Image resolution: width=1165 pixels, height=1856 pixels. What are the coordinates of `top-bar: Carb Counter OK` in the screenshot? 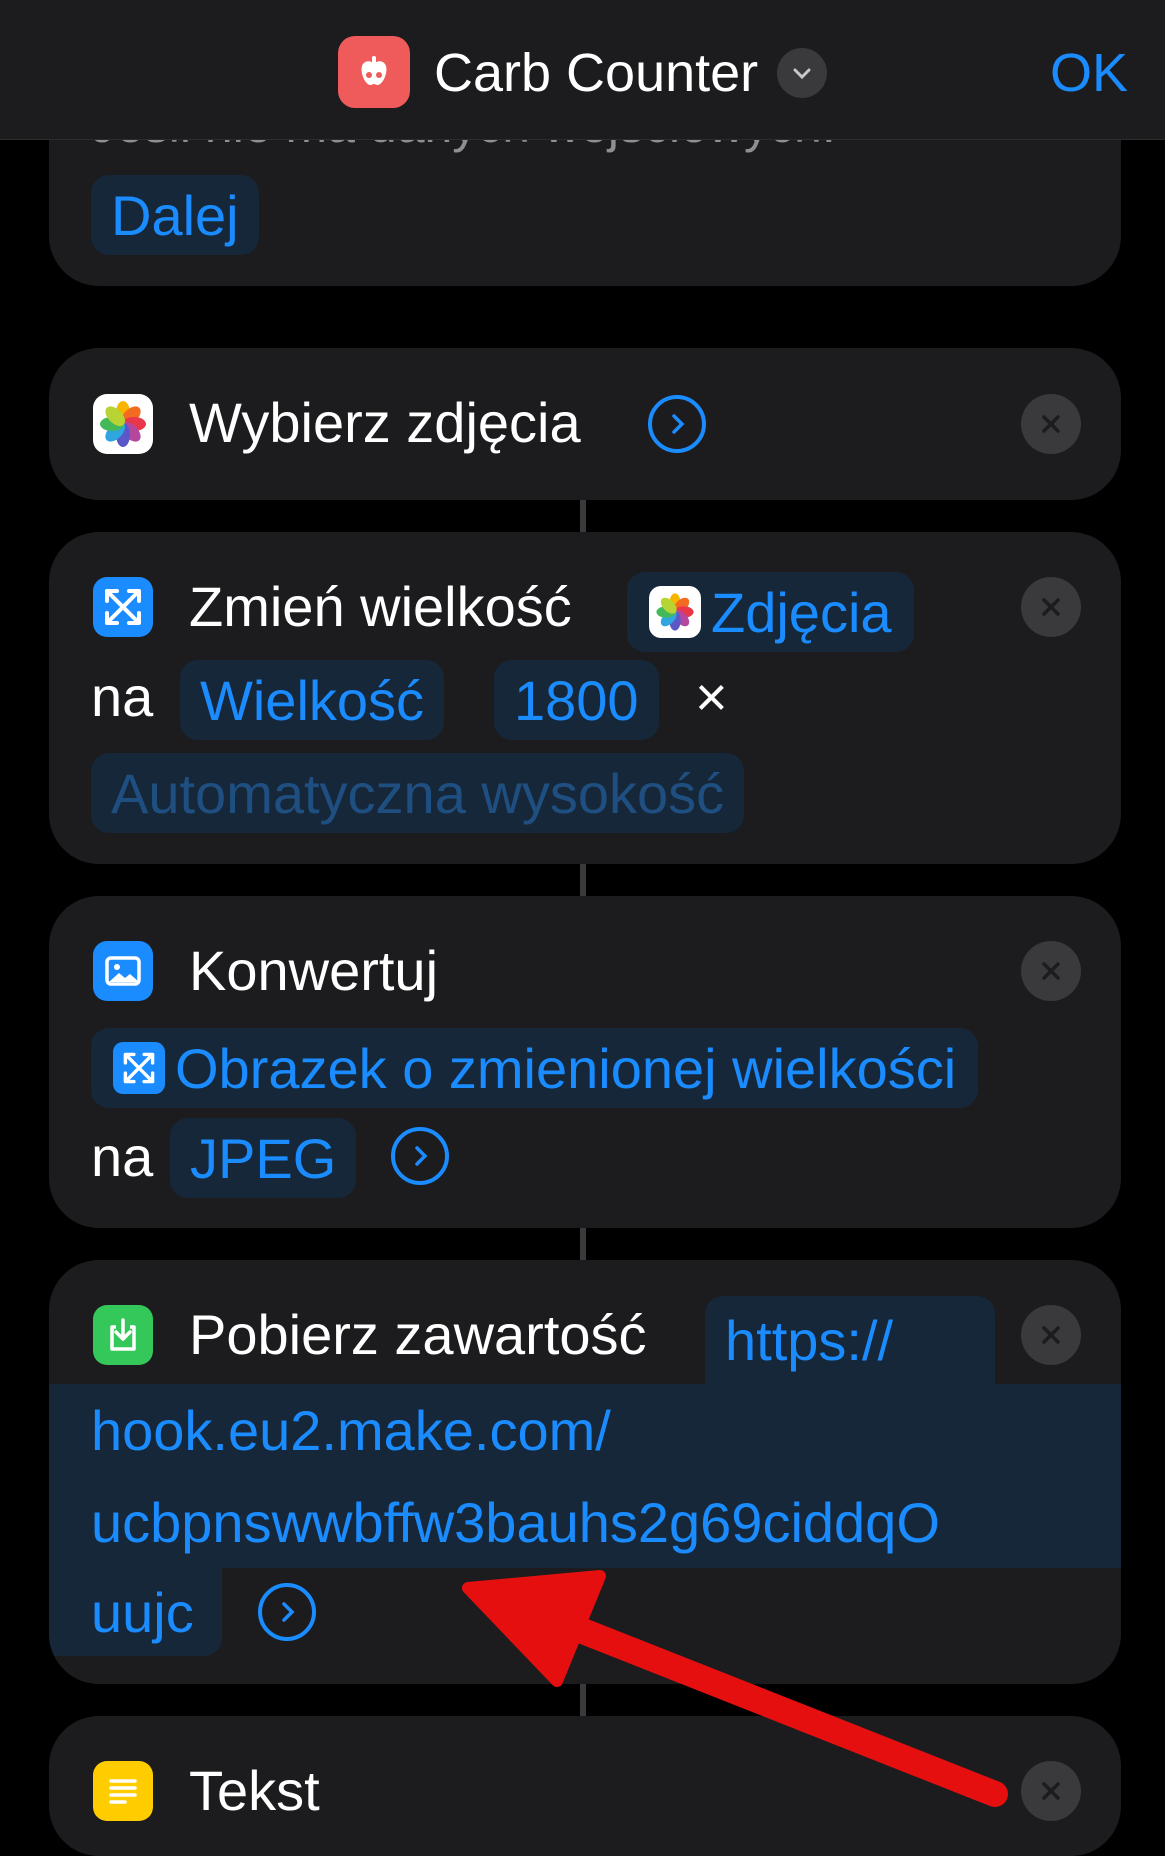 It's located at (582, 70).